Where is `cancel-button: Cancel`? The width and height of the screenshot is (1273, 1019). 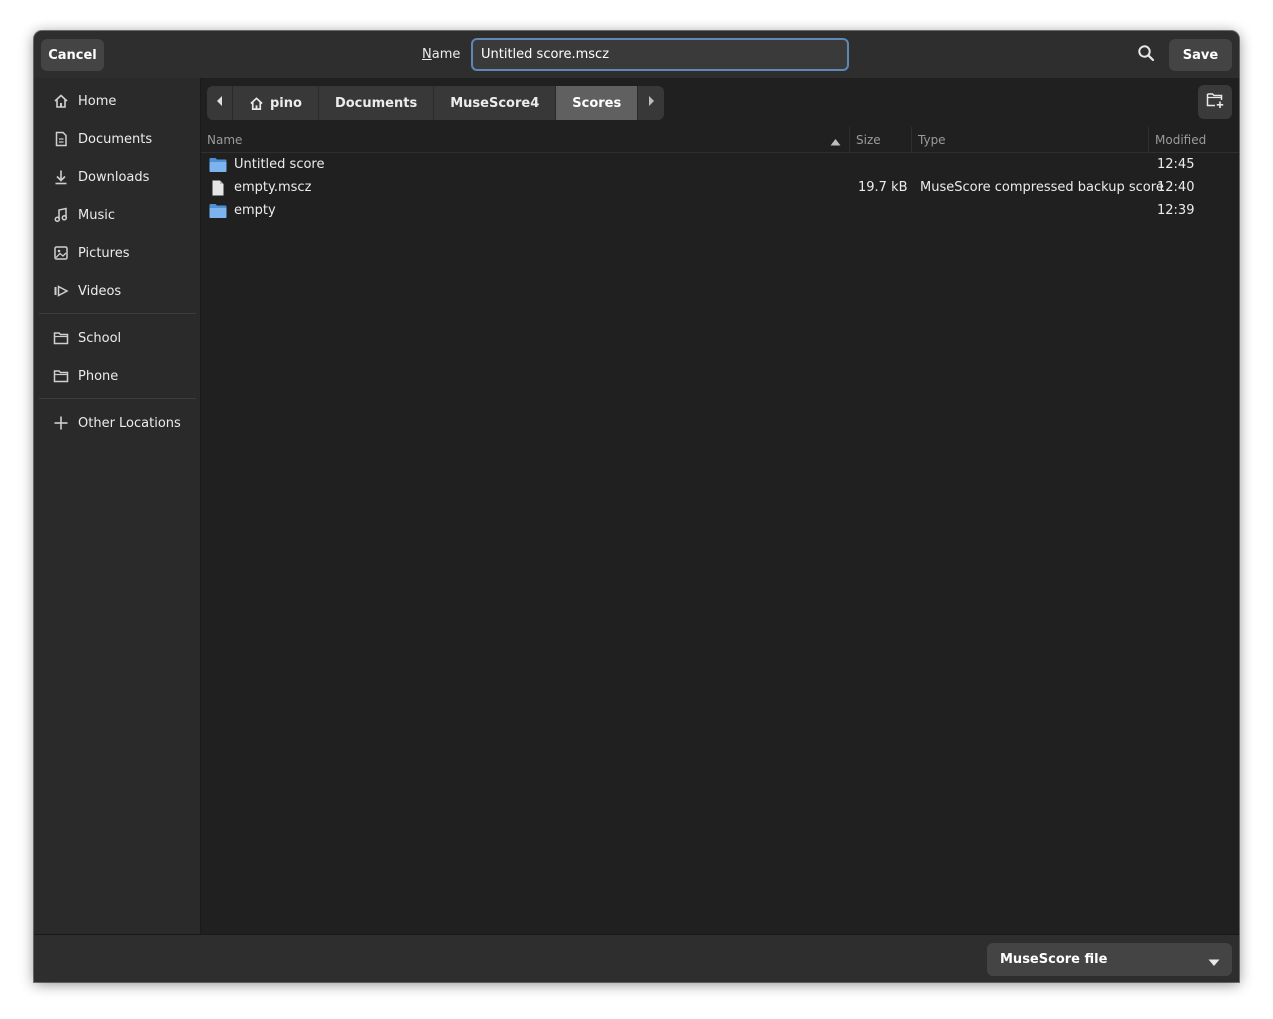
cancel-button: Cancel is located at coordinates (72, 55).